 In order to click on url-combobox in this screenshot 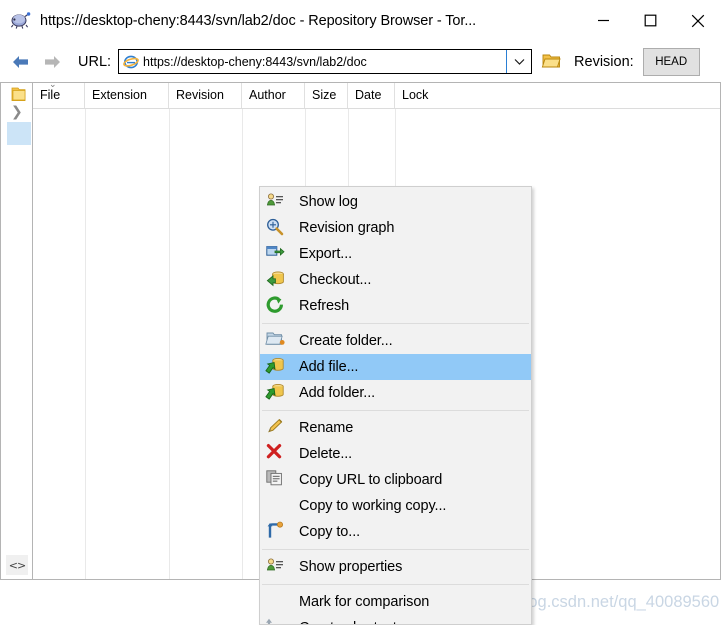, I will do `click(325, 61)`.